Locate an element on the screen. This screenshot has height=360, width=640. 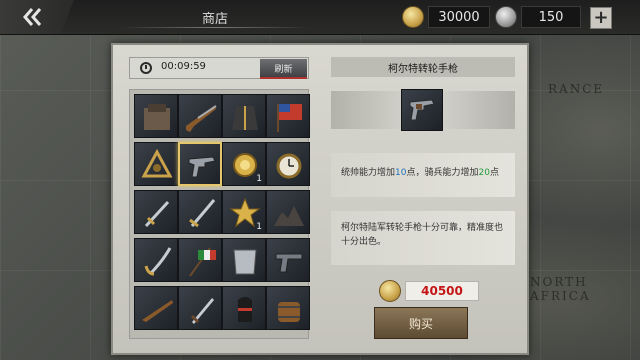
page-title: 商店 is located at coordinates (215, 17).